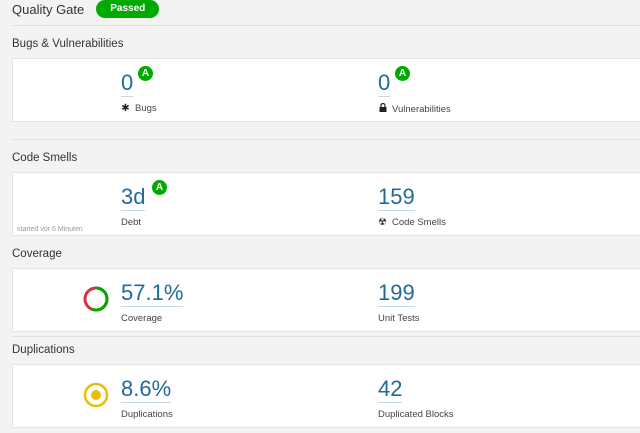 The height and width of the screenshot is (433, 640). Describe the element at coordinates (390, 390) in the screenshot. I see `duplicated-blocks-value: 42` at that location.